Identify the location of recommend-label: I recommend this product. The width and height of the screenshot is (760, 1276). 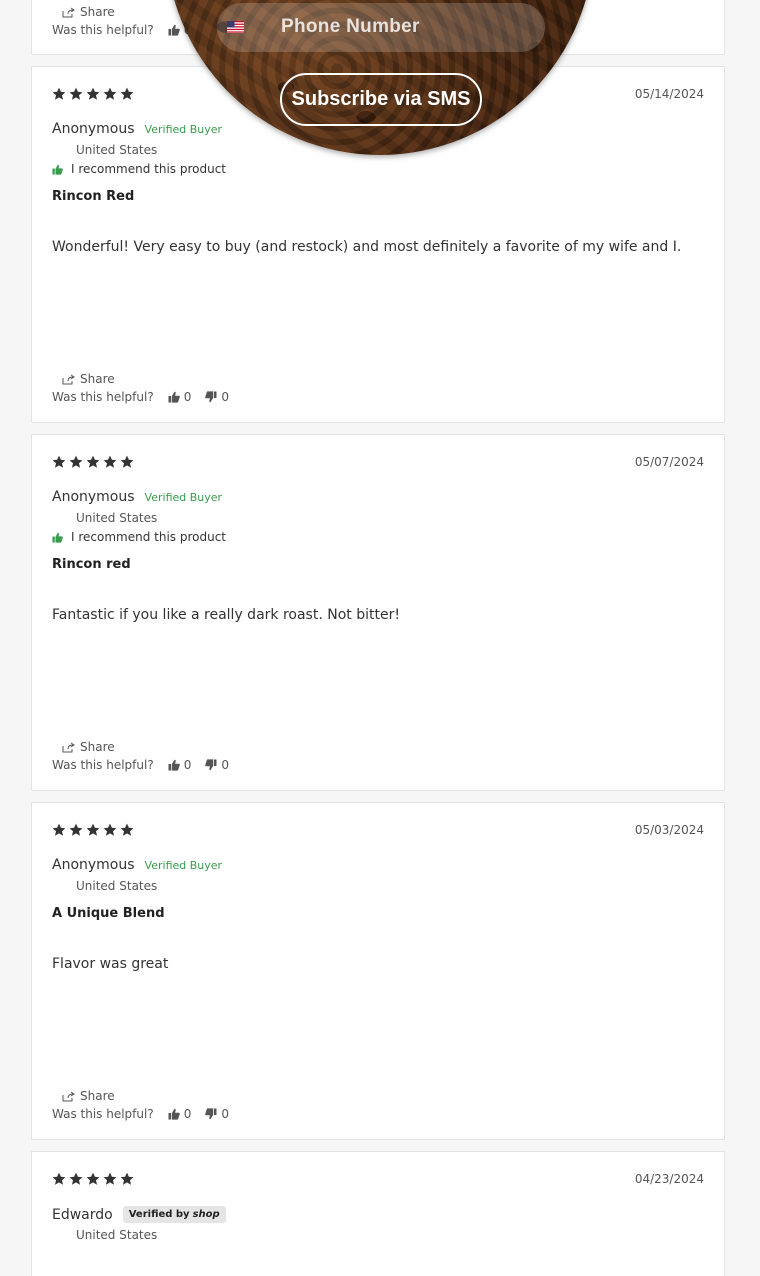
(149, 537).